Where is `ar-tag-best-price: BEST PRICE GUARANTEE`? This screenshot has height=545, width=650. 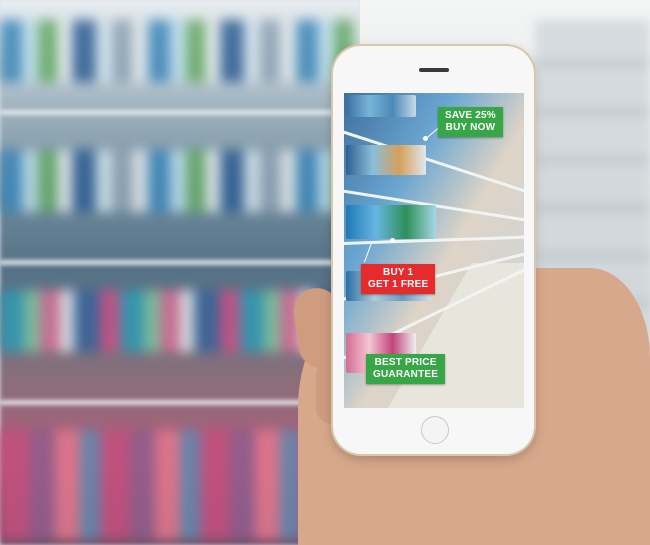 ar-tag-best-price: BEST PRICE GUARANTEE is located at coordinates (406, 369).